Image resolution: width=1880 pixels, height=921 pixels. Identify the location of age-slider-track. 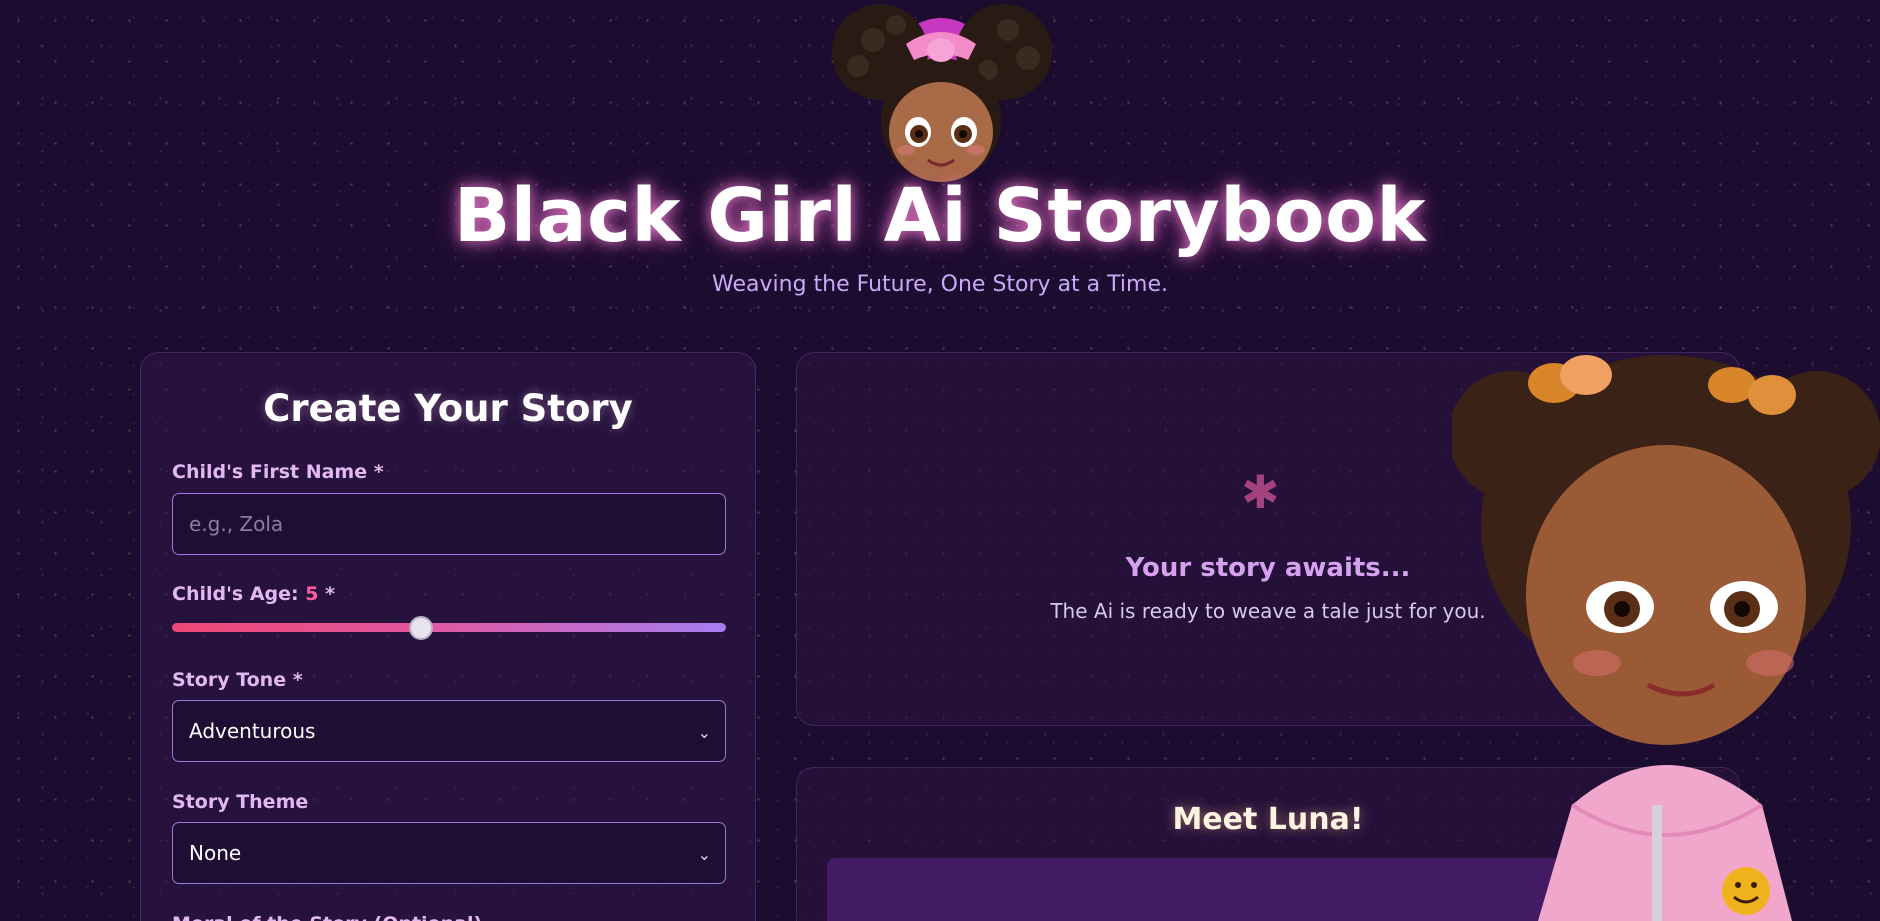
(449, 627).